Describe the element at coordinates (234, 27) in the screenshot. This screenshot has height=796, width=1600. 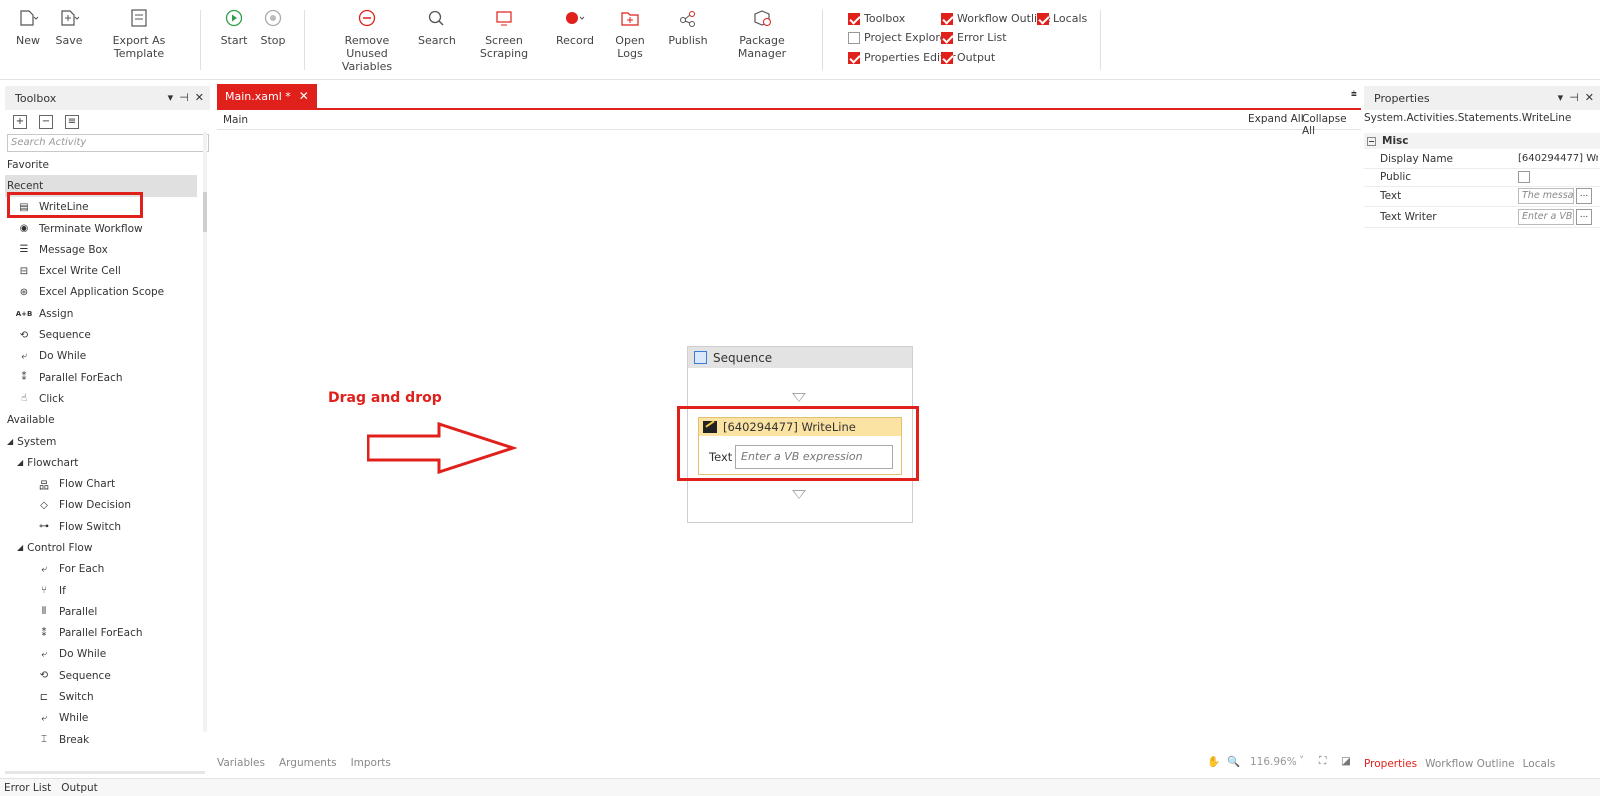
I see `start-button: Start` at that location.